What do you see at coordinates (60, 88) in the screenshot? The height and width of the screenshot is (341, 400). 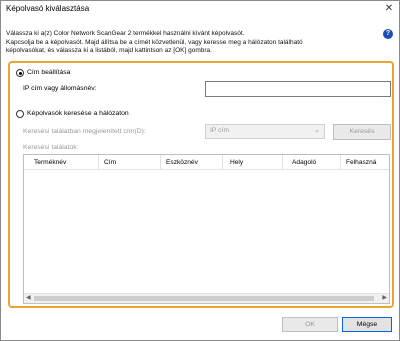 I see `ip-address-label: IP cím vagy állomásnév:` at bounding box center [60, 88].